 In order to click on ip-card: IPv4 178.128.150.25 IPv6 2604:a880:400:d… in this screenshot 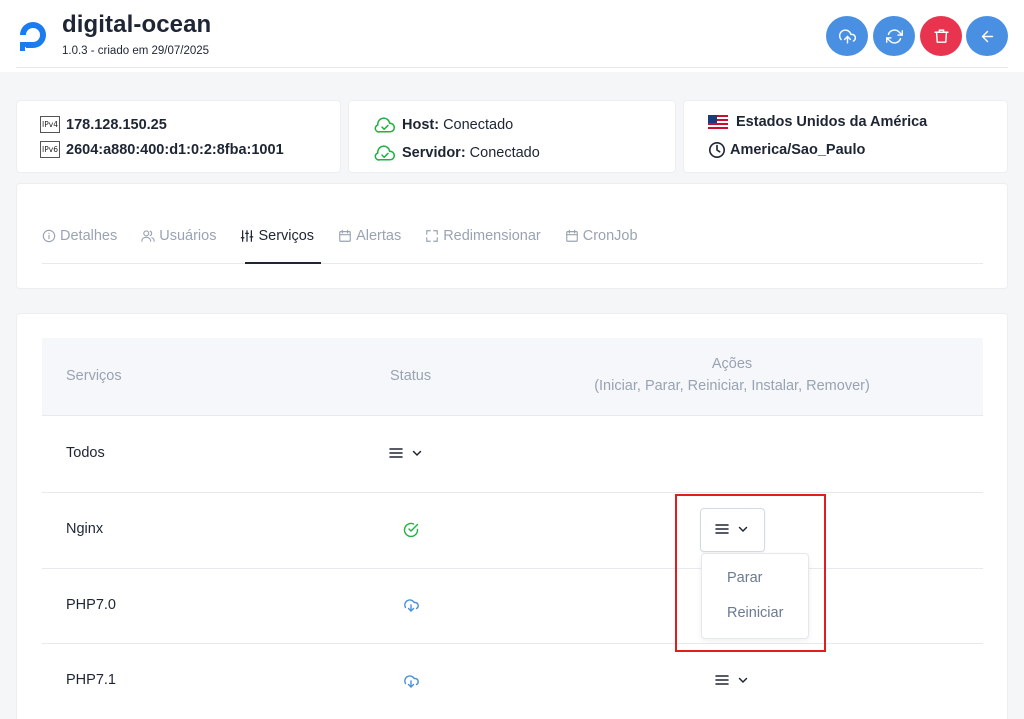, I will do `click(178, 136)`.